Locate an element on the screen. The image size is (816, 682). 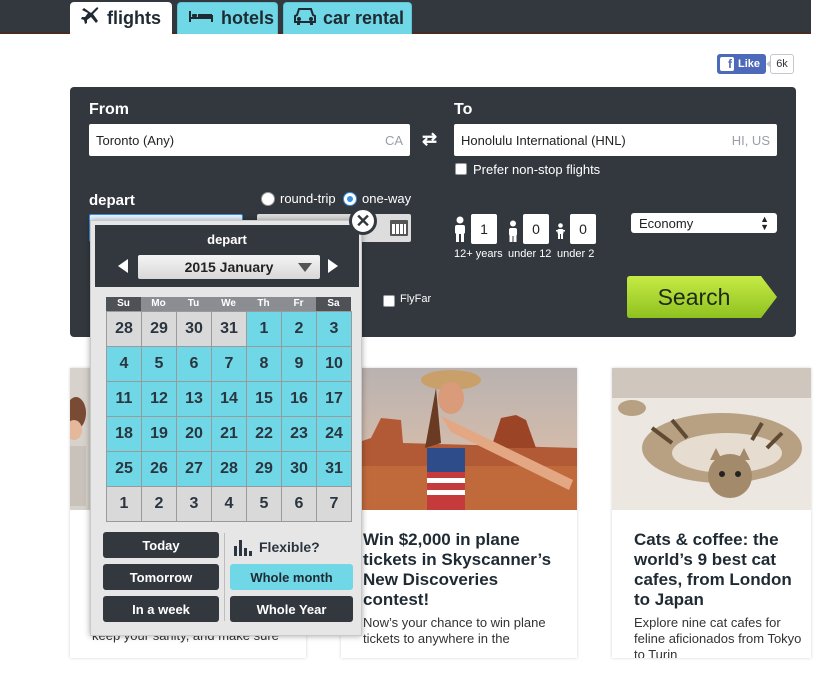
calendar-day-cell: 16 is located at coordinates (299, 399).